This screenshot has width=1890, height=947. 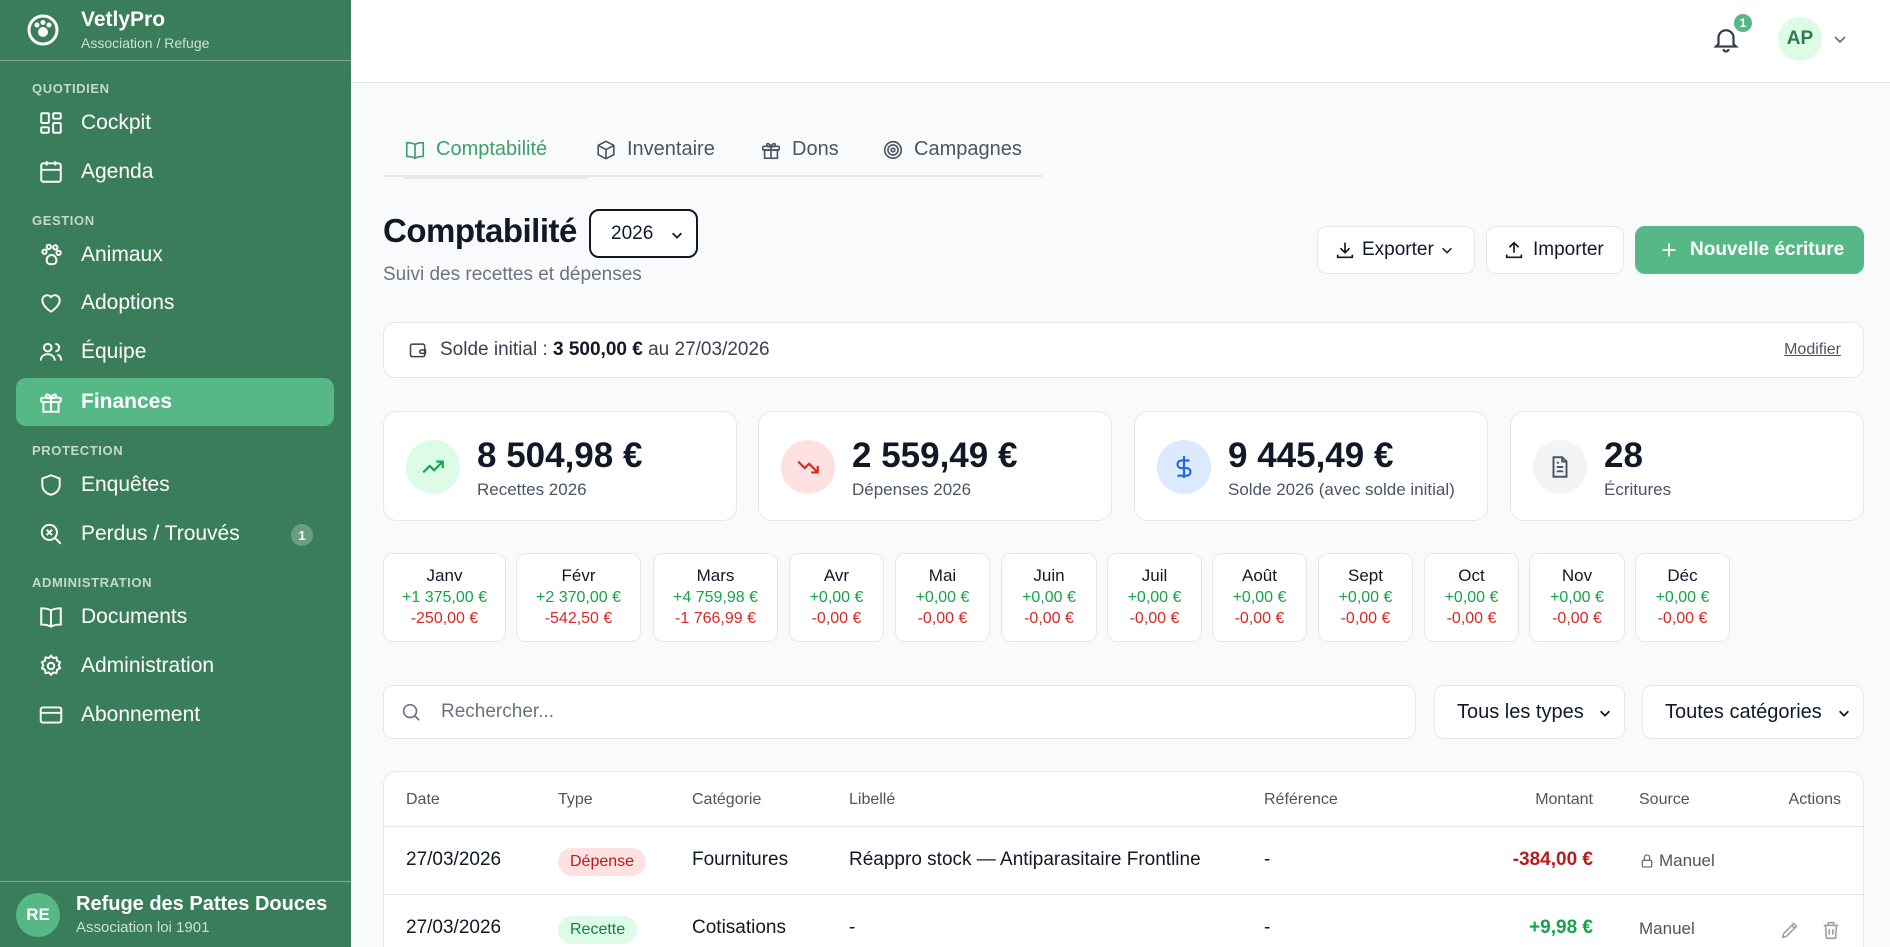 I want to click on tab-dons: Dons, so click(x=799, y=149).